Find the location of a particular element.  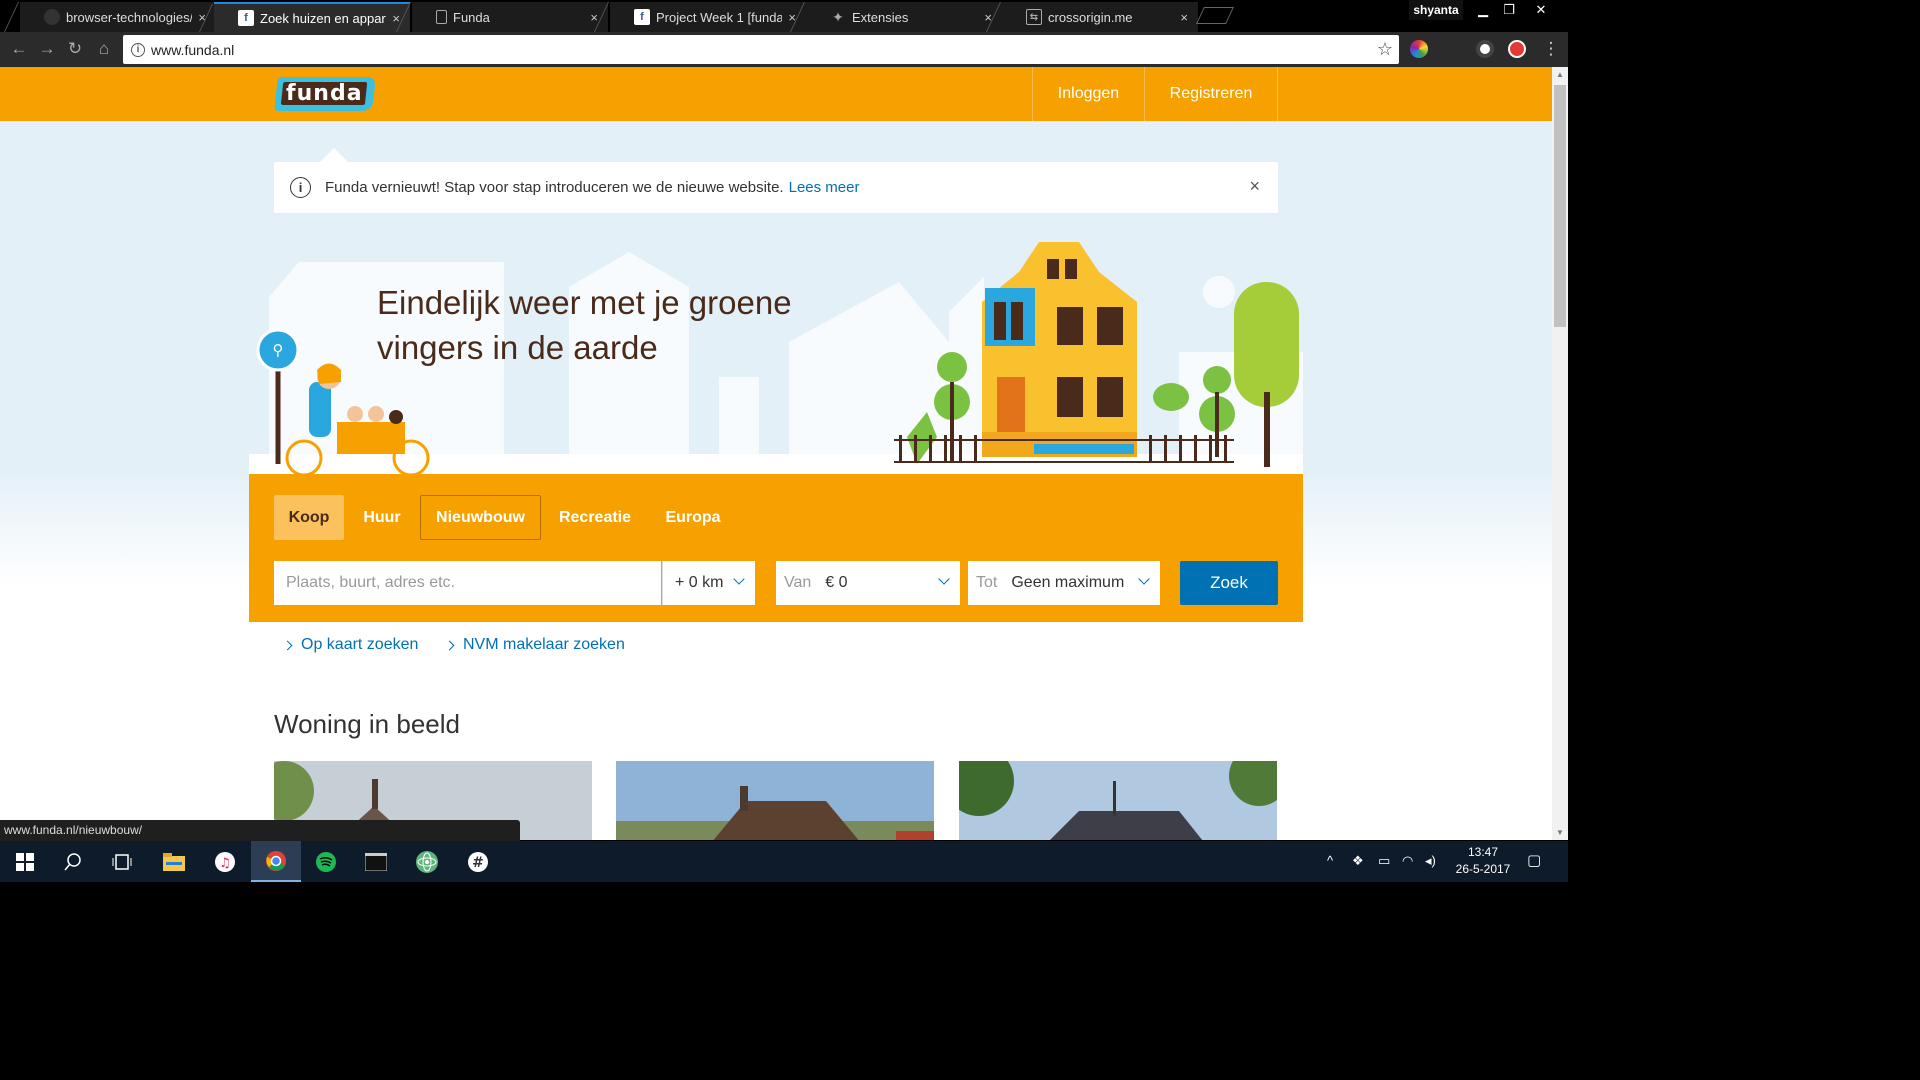

tab-title: Project Week 1 [funda] is located at coordinates (719, 17).